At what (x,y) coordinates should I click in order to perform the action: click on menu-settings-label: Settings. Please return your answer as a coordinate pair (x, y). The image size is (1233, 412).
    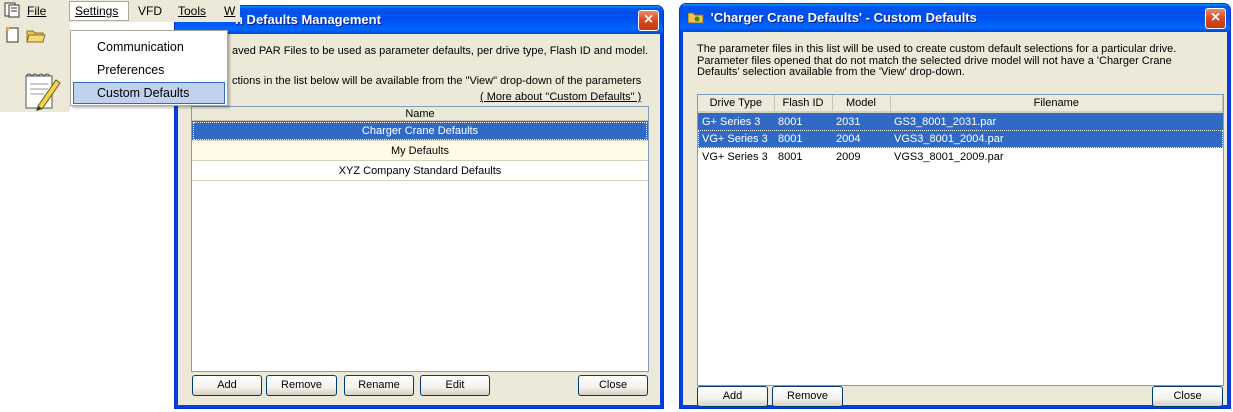
    Looking at the image, I should click on (97, 11).